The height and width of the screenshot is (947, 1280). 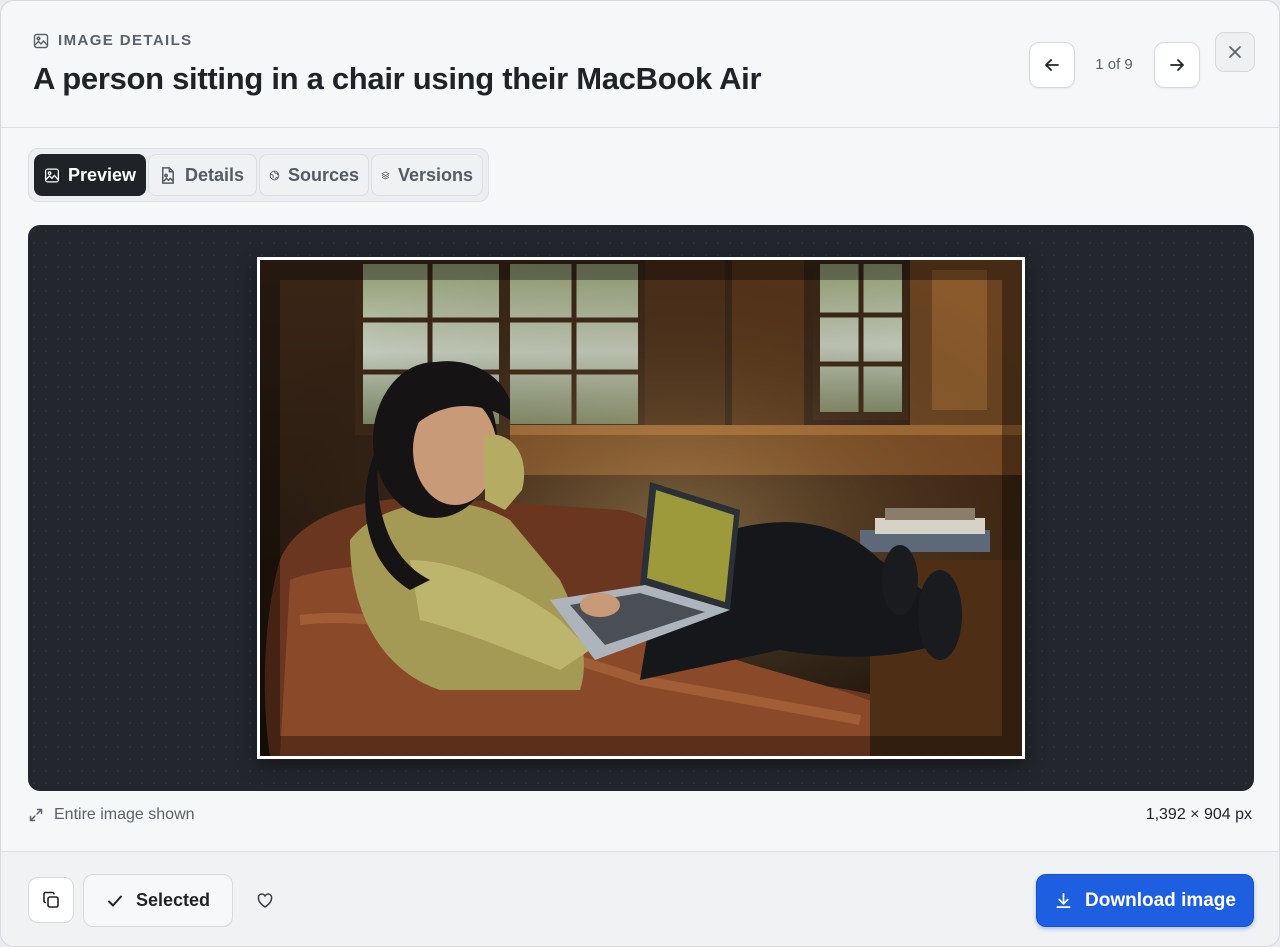 I want to click on selected-button: Selected, so click(x=158, y=900).